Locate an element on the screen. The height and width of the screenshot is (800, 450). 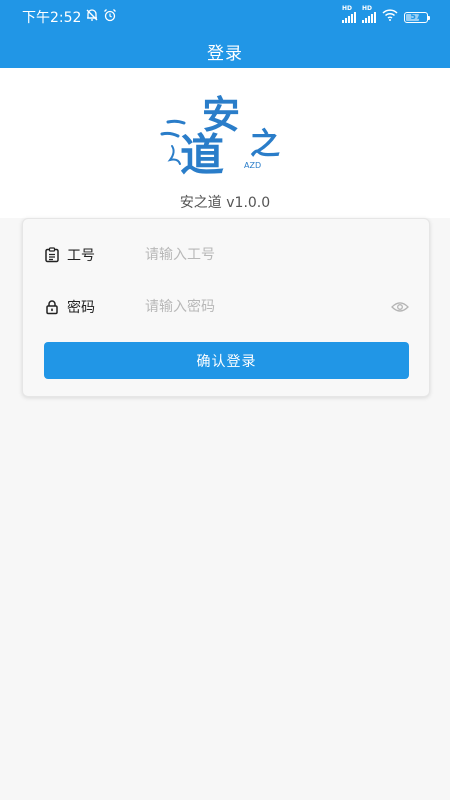
password-row: 密码 is located at coordinates (226, 307).